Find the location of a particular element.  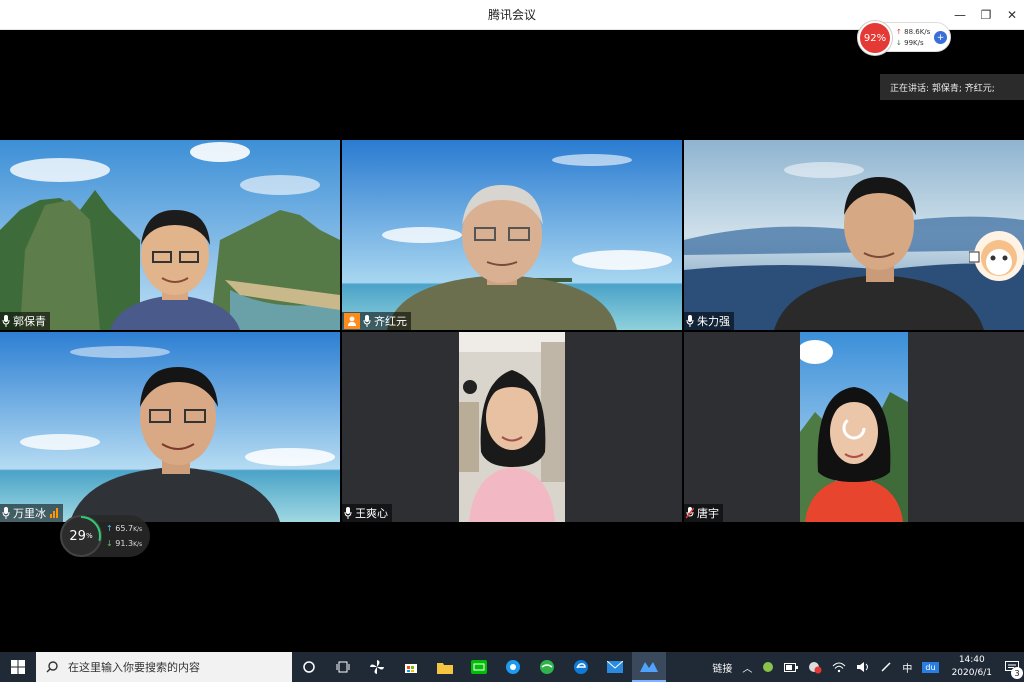

qq-browser-icon is located at coordinates (513, 667).